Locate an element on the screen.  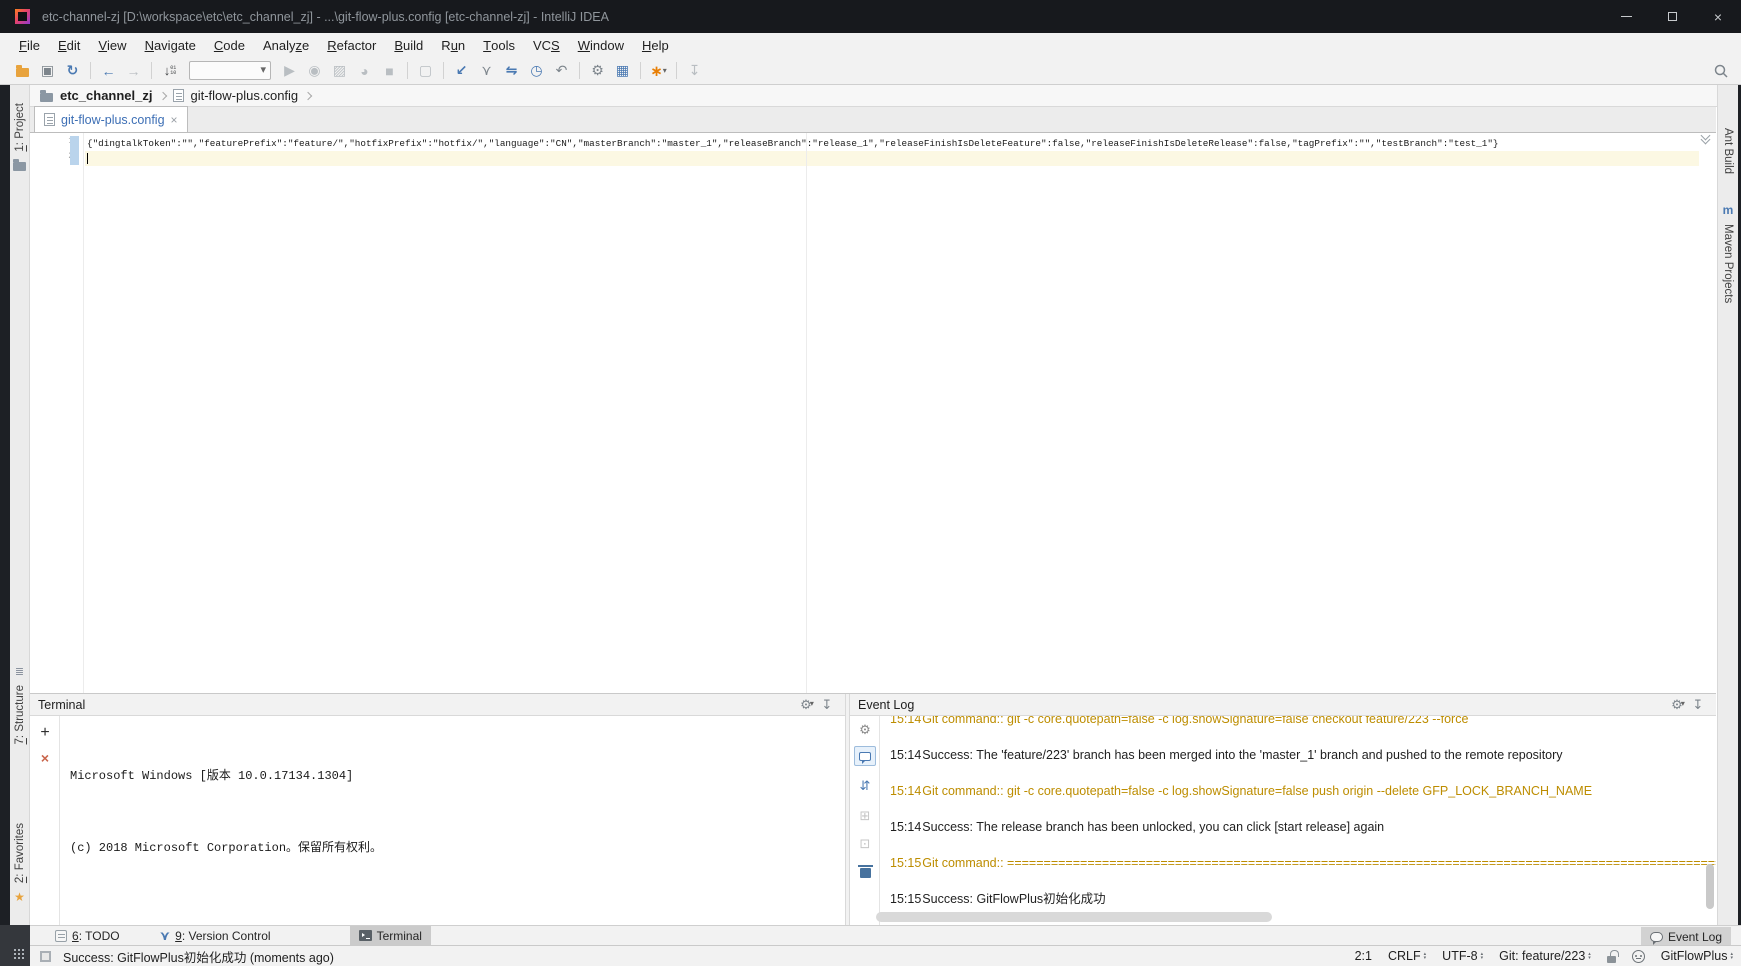
project-tool-icon is located at coordinates (19, 164).